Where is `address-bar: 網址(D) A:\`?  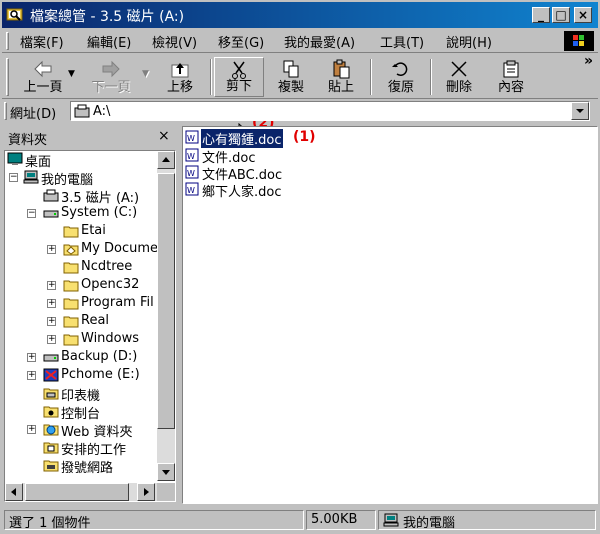
address-bar: 網址(D) A:\ is located at coordinates (300, 111).